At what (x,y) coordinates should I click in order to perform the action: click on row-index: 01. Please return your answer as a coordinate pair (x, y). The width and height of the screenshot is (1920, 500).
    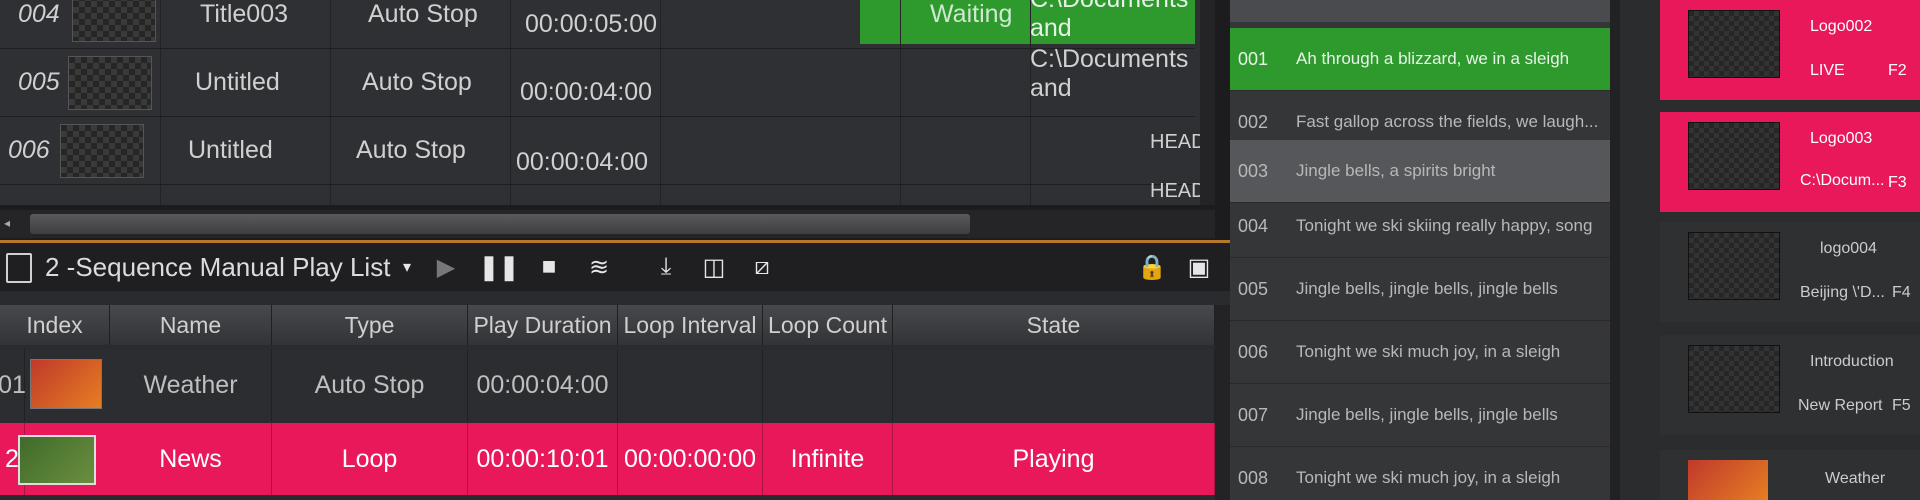
    Looking at the image, I should click on (13, 385).